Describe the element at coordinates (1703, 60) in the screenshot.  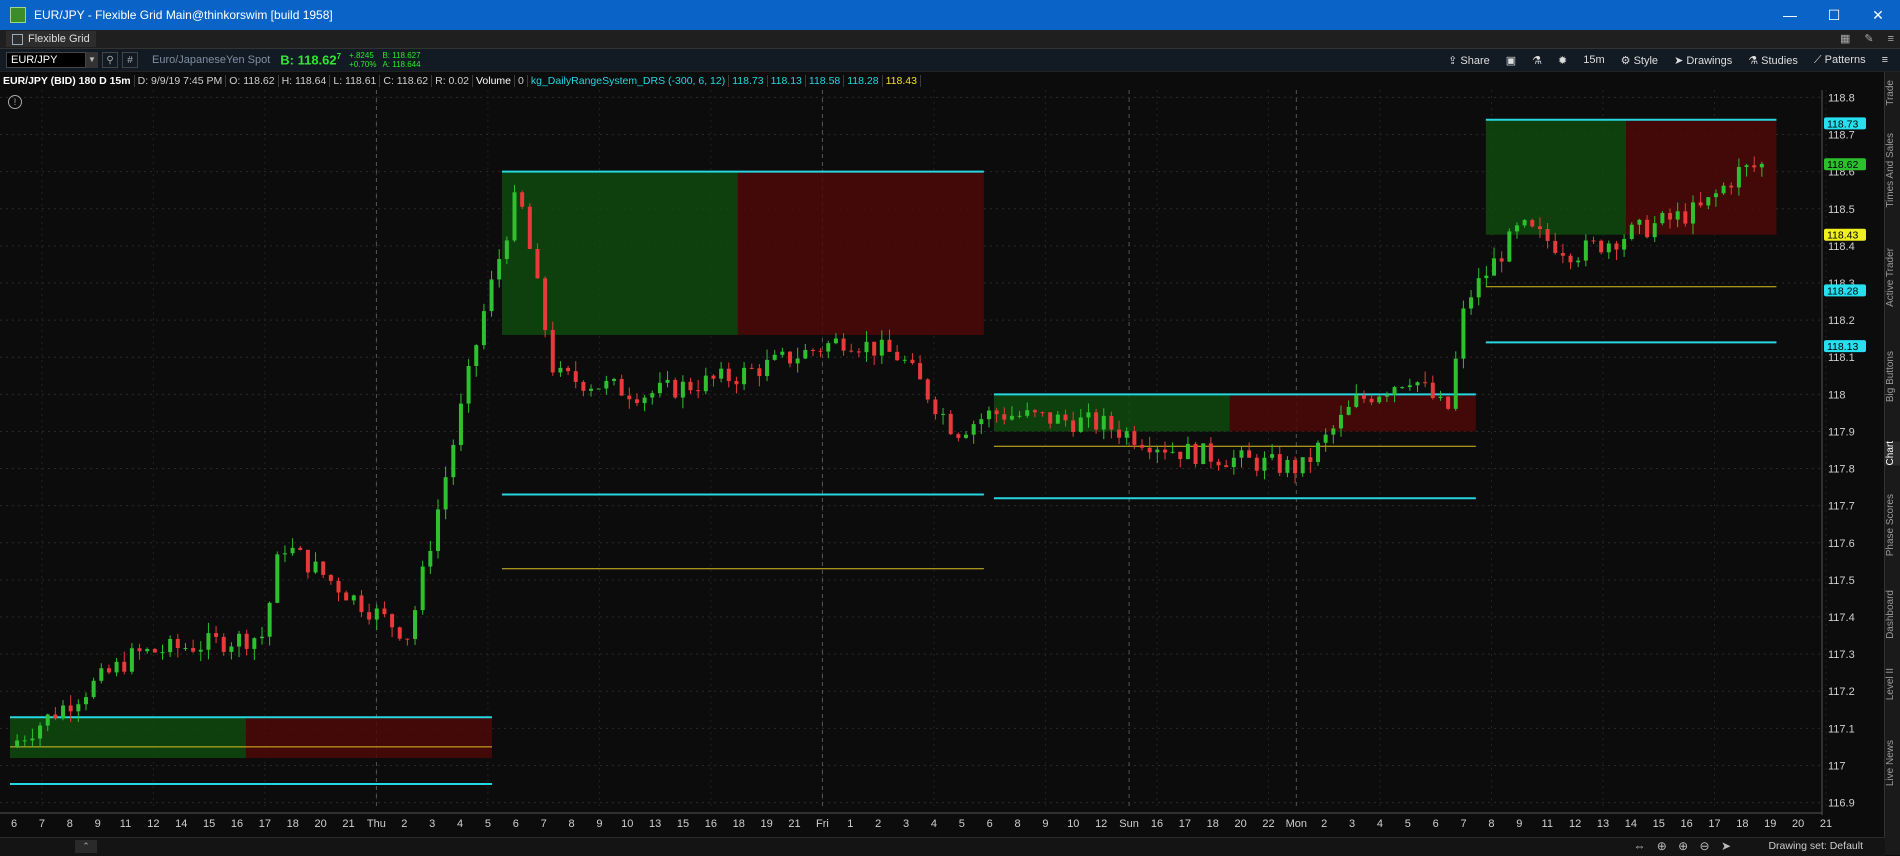
I see `drawings-button: ➤ Drawings` at that location.